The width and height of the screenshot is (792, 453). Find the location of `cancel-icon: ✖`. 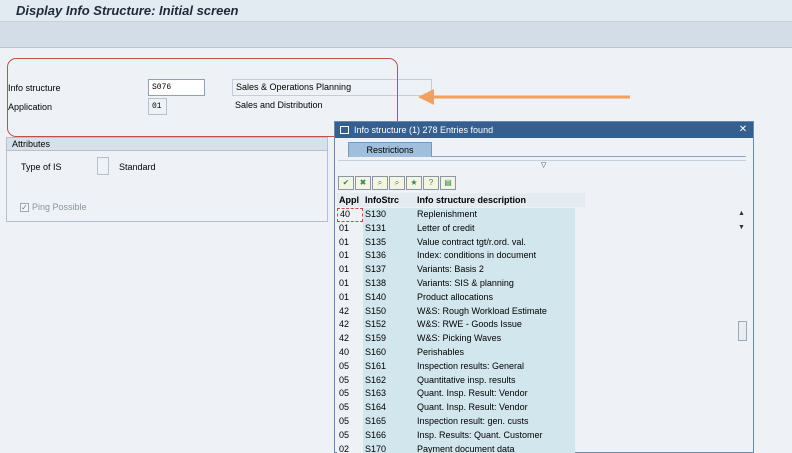

cancel-icon: ✖ is located at coordinates (363, 183).